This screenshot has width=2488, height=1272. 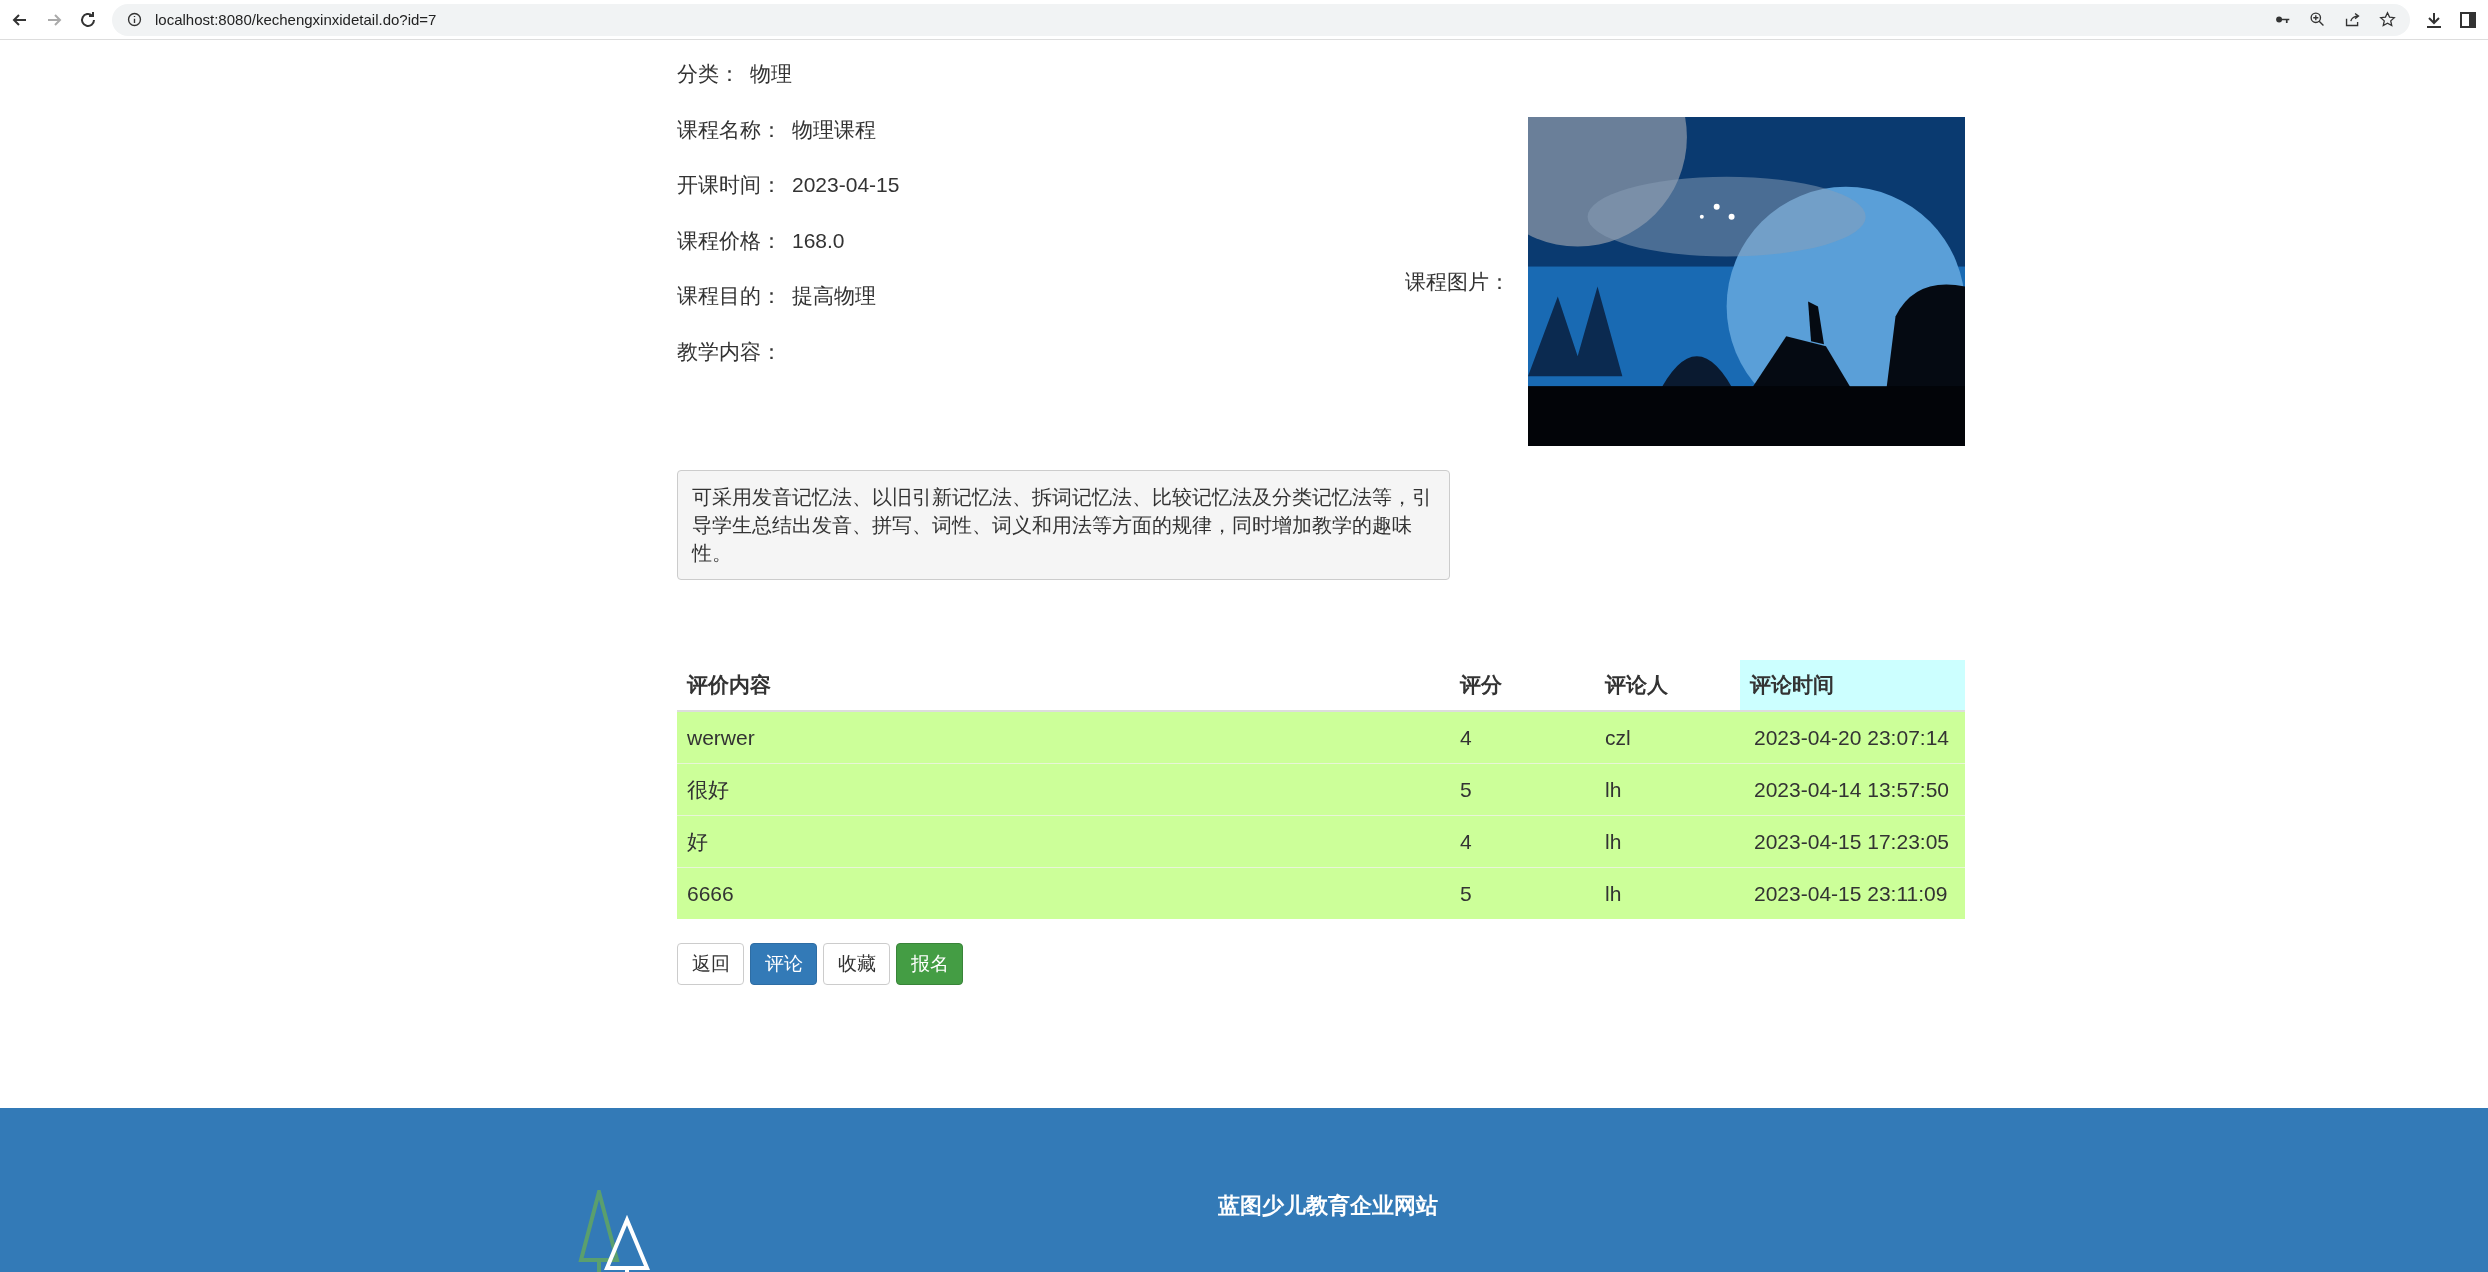 I want to click on field-label: 开课时间：, so click(x=729, y=185).